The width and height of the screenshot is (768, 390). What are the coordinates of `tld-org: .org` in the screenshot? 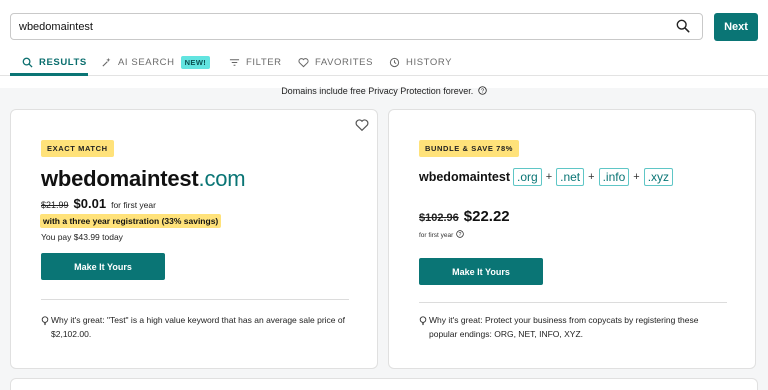 It's located at (527, 177).